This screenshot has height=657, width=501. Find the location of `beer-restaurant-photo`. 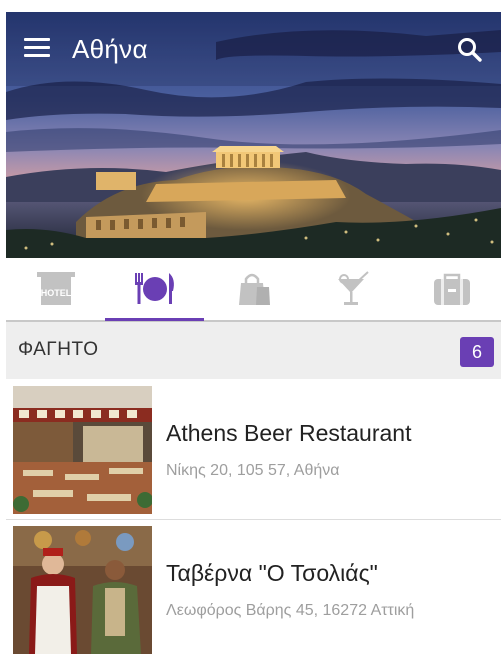

beer-restaurant-photo is located at coordinates (82, 450).